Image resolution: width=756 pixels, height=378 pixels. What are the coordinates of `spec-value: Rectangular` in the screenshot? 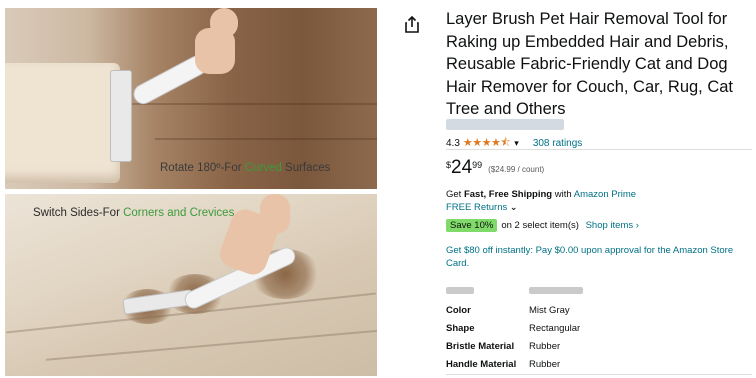 It's located at (555, 328).